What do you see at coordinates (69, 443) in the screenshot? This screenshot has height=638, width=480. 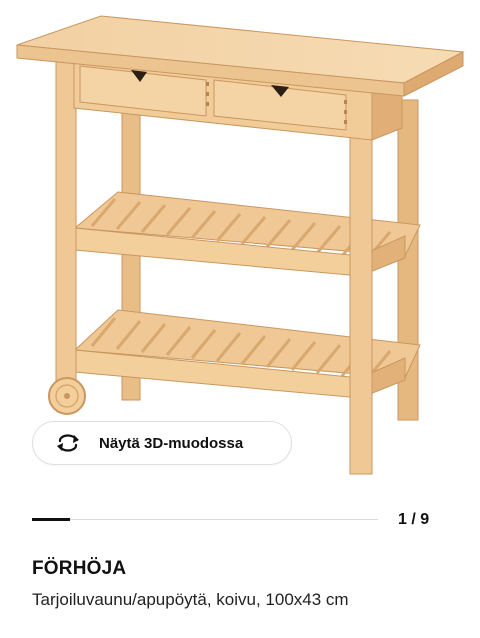 I see `rotate-3d-icon` at bounding box center [69, 443].